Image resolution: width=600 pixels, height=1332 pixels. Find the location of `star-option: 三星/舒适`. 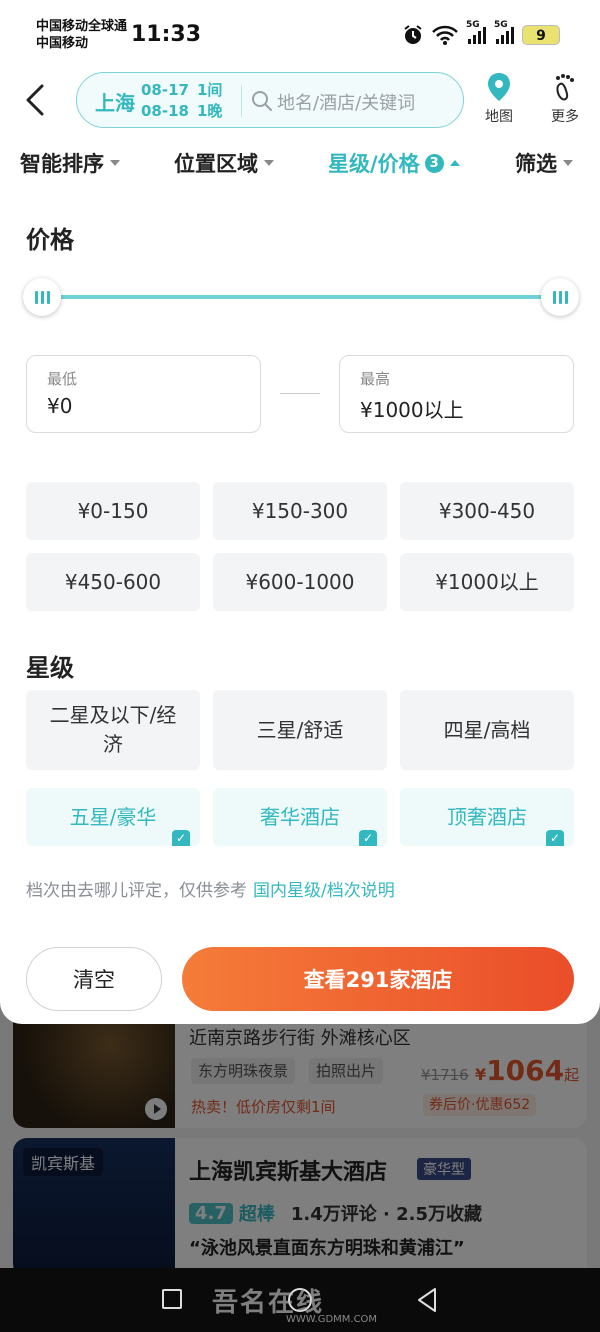

star-option: 三星/舒适 is located at coordinates (300, 730).